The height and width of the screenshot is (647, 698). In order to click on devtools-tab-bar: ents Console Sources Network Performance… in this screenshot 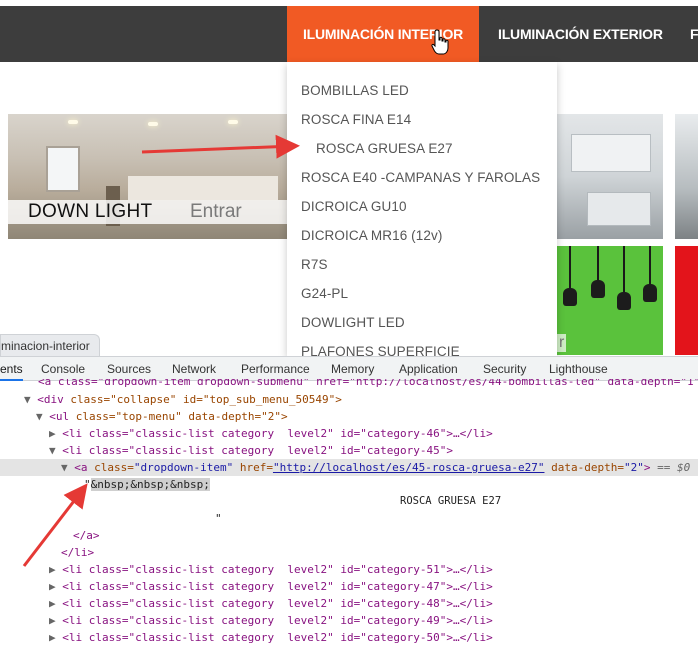, I will do `click(349, 369)`.